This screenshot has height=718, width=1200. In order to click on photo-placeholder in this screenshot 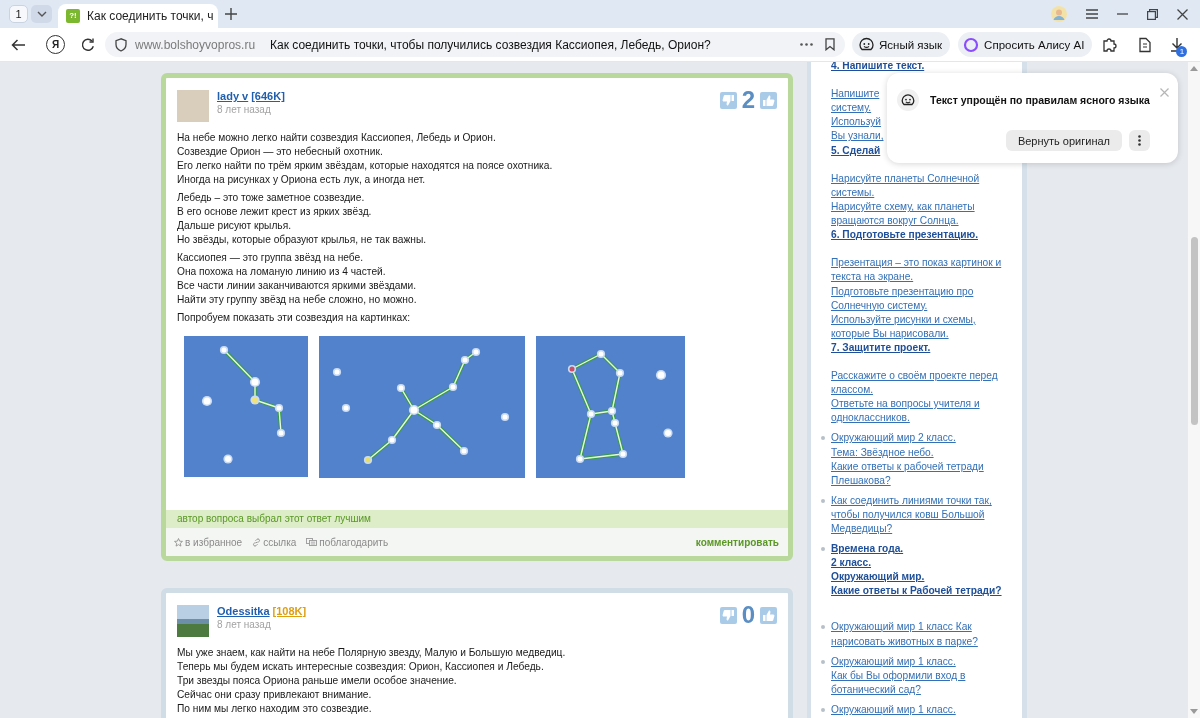, I will do `click(193, 621)`.